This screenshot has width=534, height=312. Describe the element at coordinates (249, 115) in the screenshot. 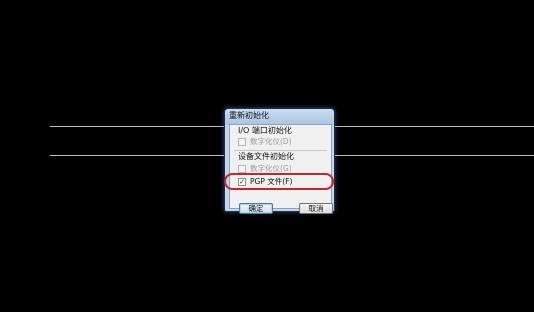

I see `dialog-title: 重新初始化` at that location.